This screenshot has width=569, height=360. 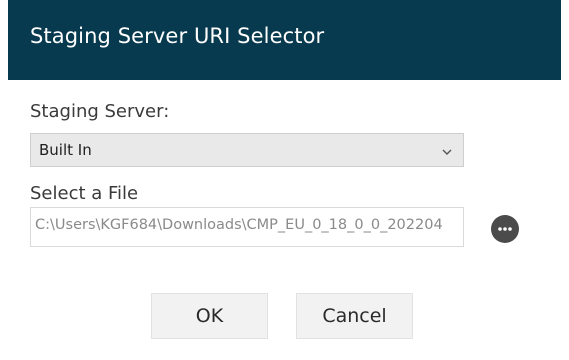 I want to click on chevron-down-icon, so click(x=447, y=149).